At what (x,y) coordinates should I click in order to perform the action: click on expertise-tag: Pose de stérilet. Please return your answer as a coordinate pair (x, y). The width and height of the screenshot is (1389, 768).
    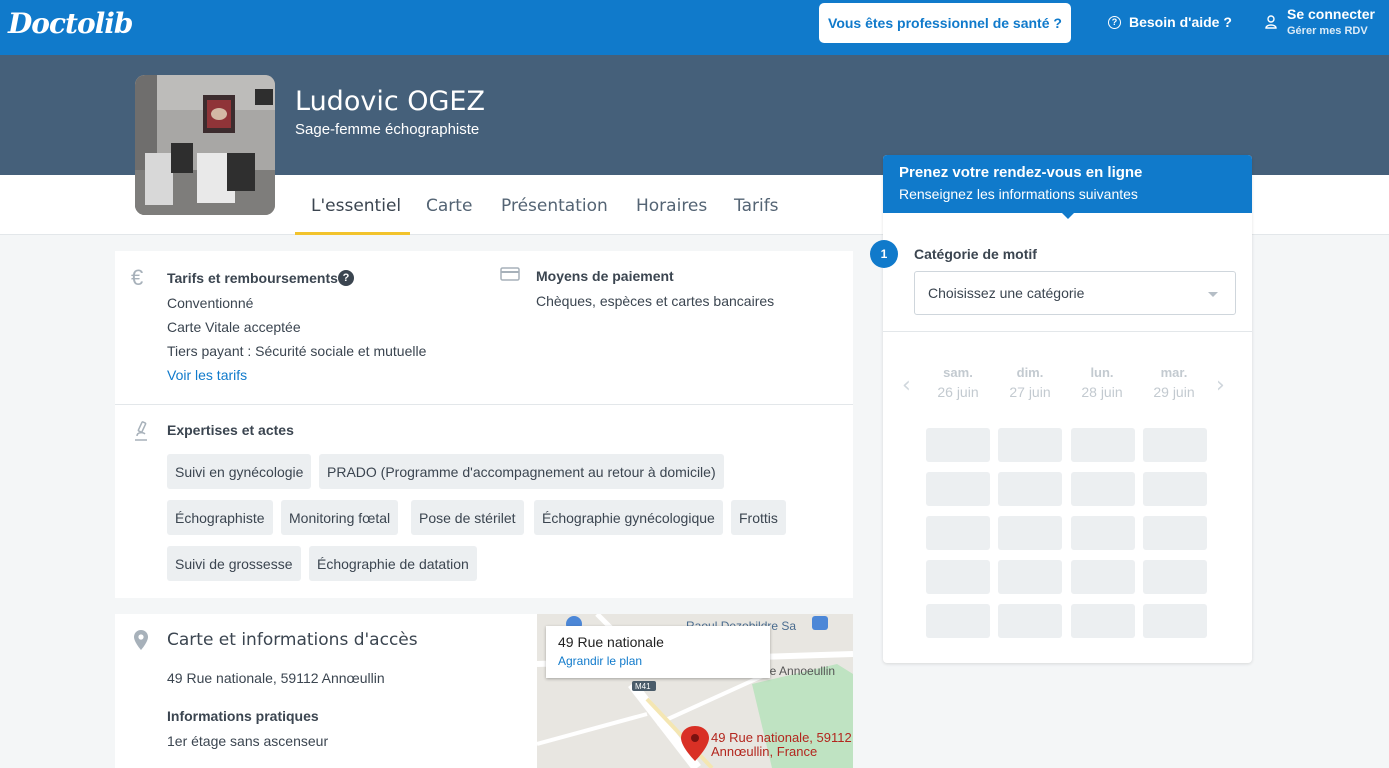
    Looking at the image, I should click on (467, 517).